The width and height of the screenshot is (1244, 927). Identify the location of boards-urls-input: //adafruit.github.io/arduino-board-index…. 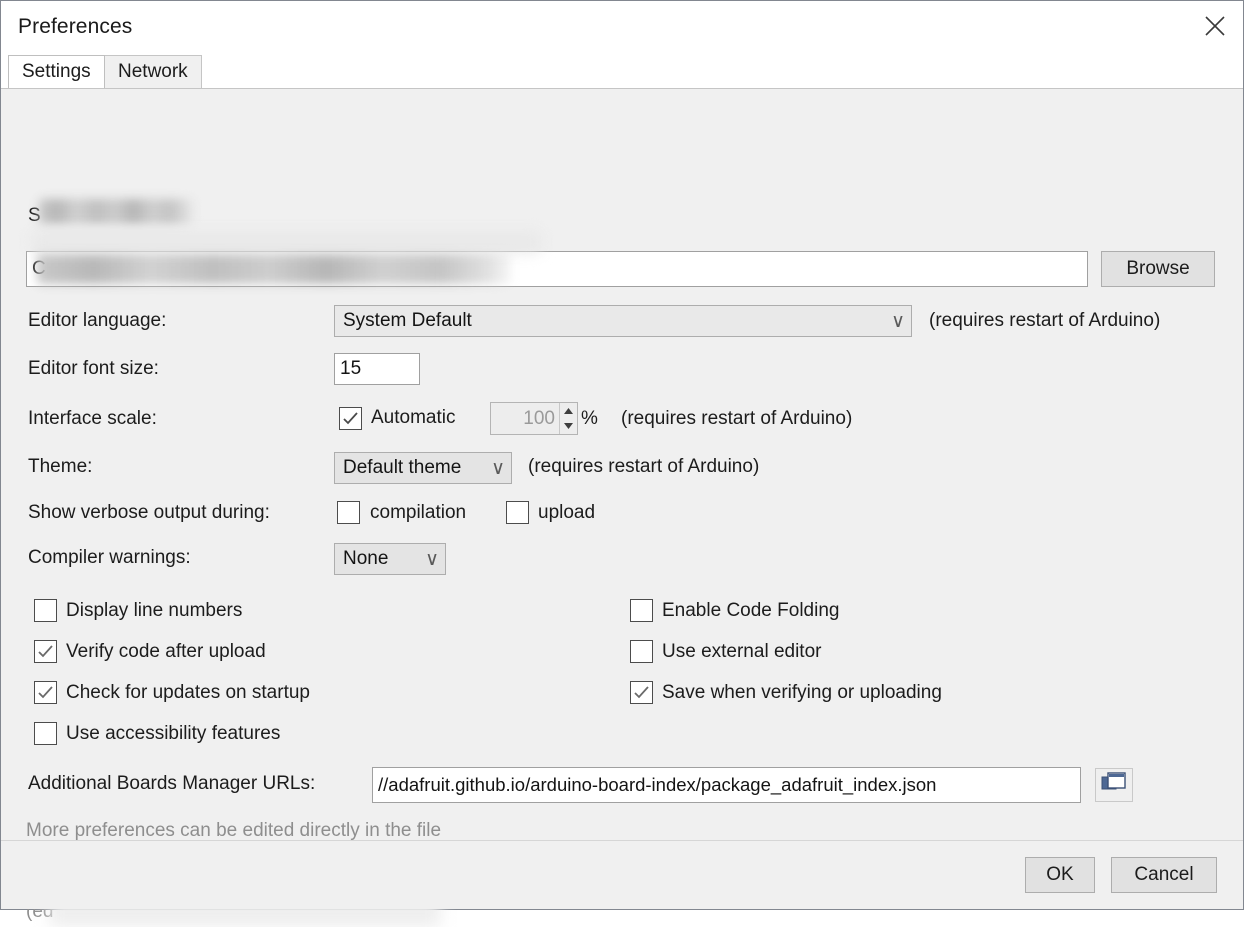
(726, 785).